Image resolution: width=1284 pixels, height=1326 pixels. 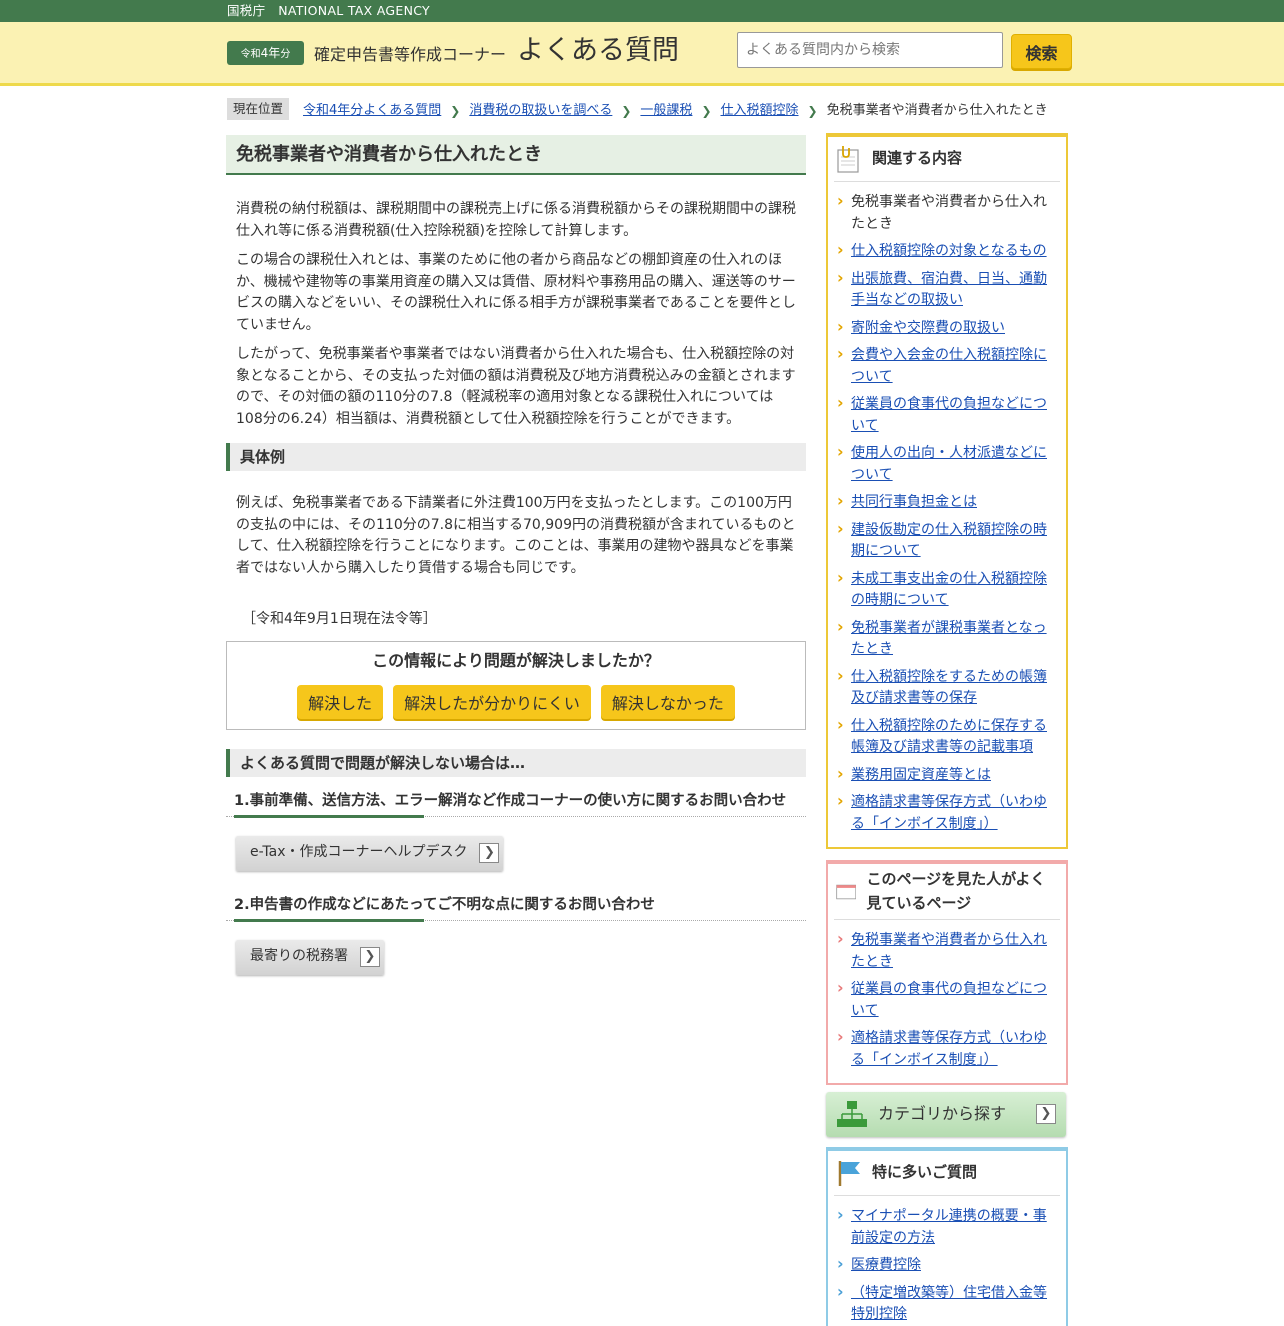 I want to click on browser-window-icon, so click(x=846, y=891).